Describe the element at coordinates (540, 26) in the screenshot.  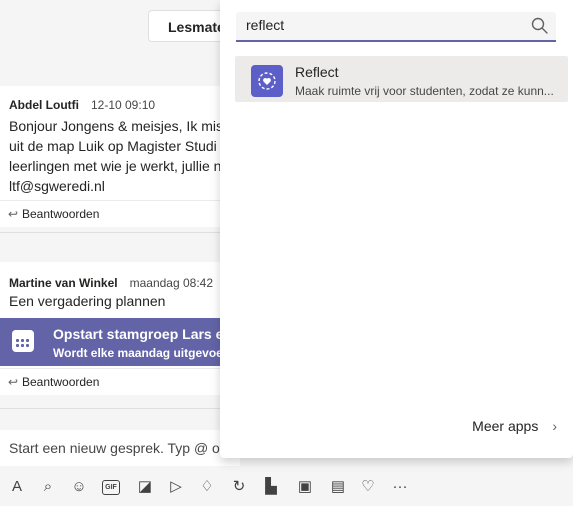
I see `search-icon` at that location.